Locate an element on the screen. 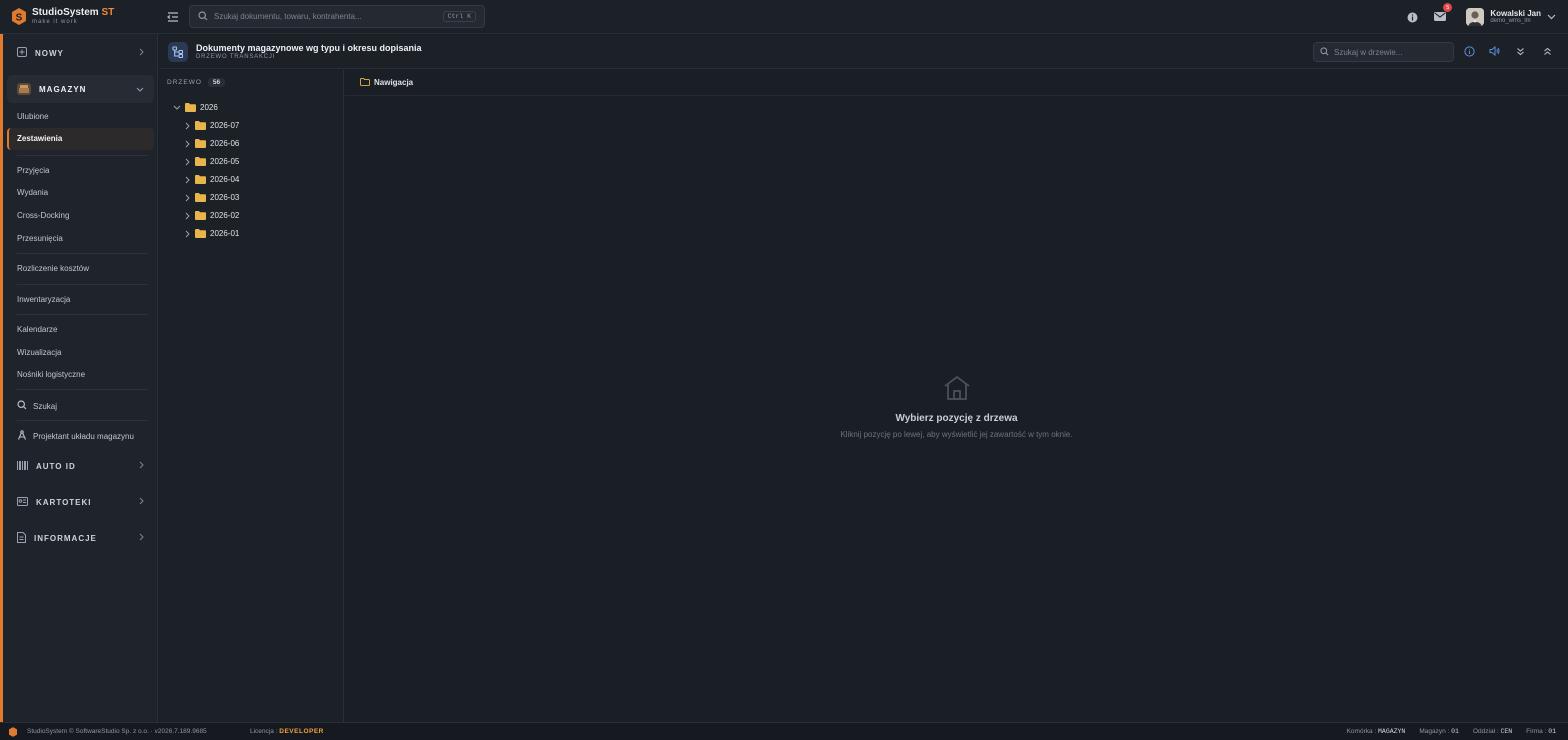  tree-node: 2026-04 is located at coordinates (211, 179).